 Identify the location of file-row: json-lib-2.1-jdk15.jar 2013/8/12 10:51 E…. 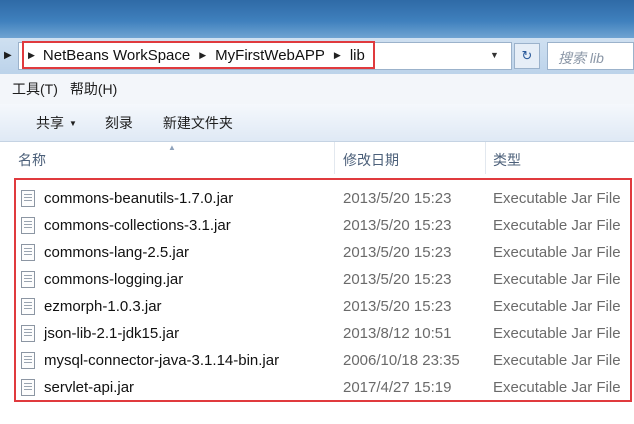
(323, 333).